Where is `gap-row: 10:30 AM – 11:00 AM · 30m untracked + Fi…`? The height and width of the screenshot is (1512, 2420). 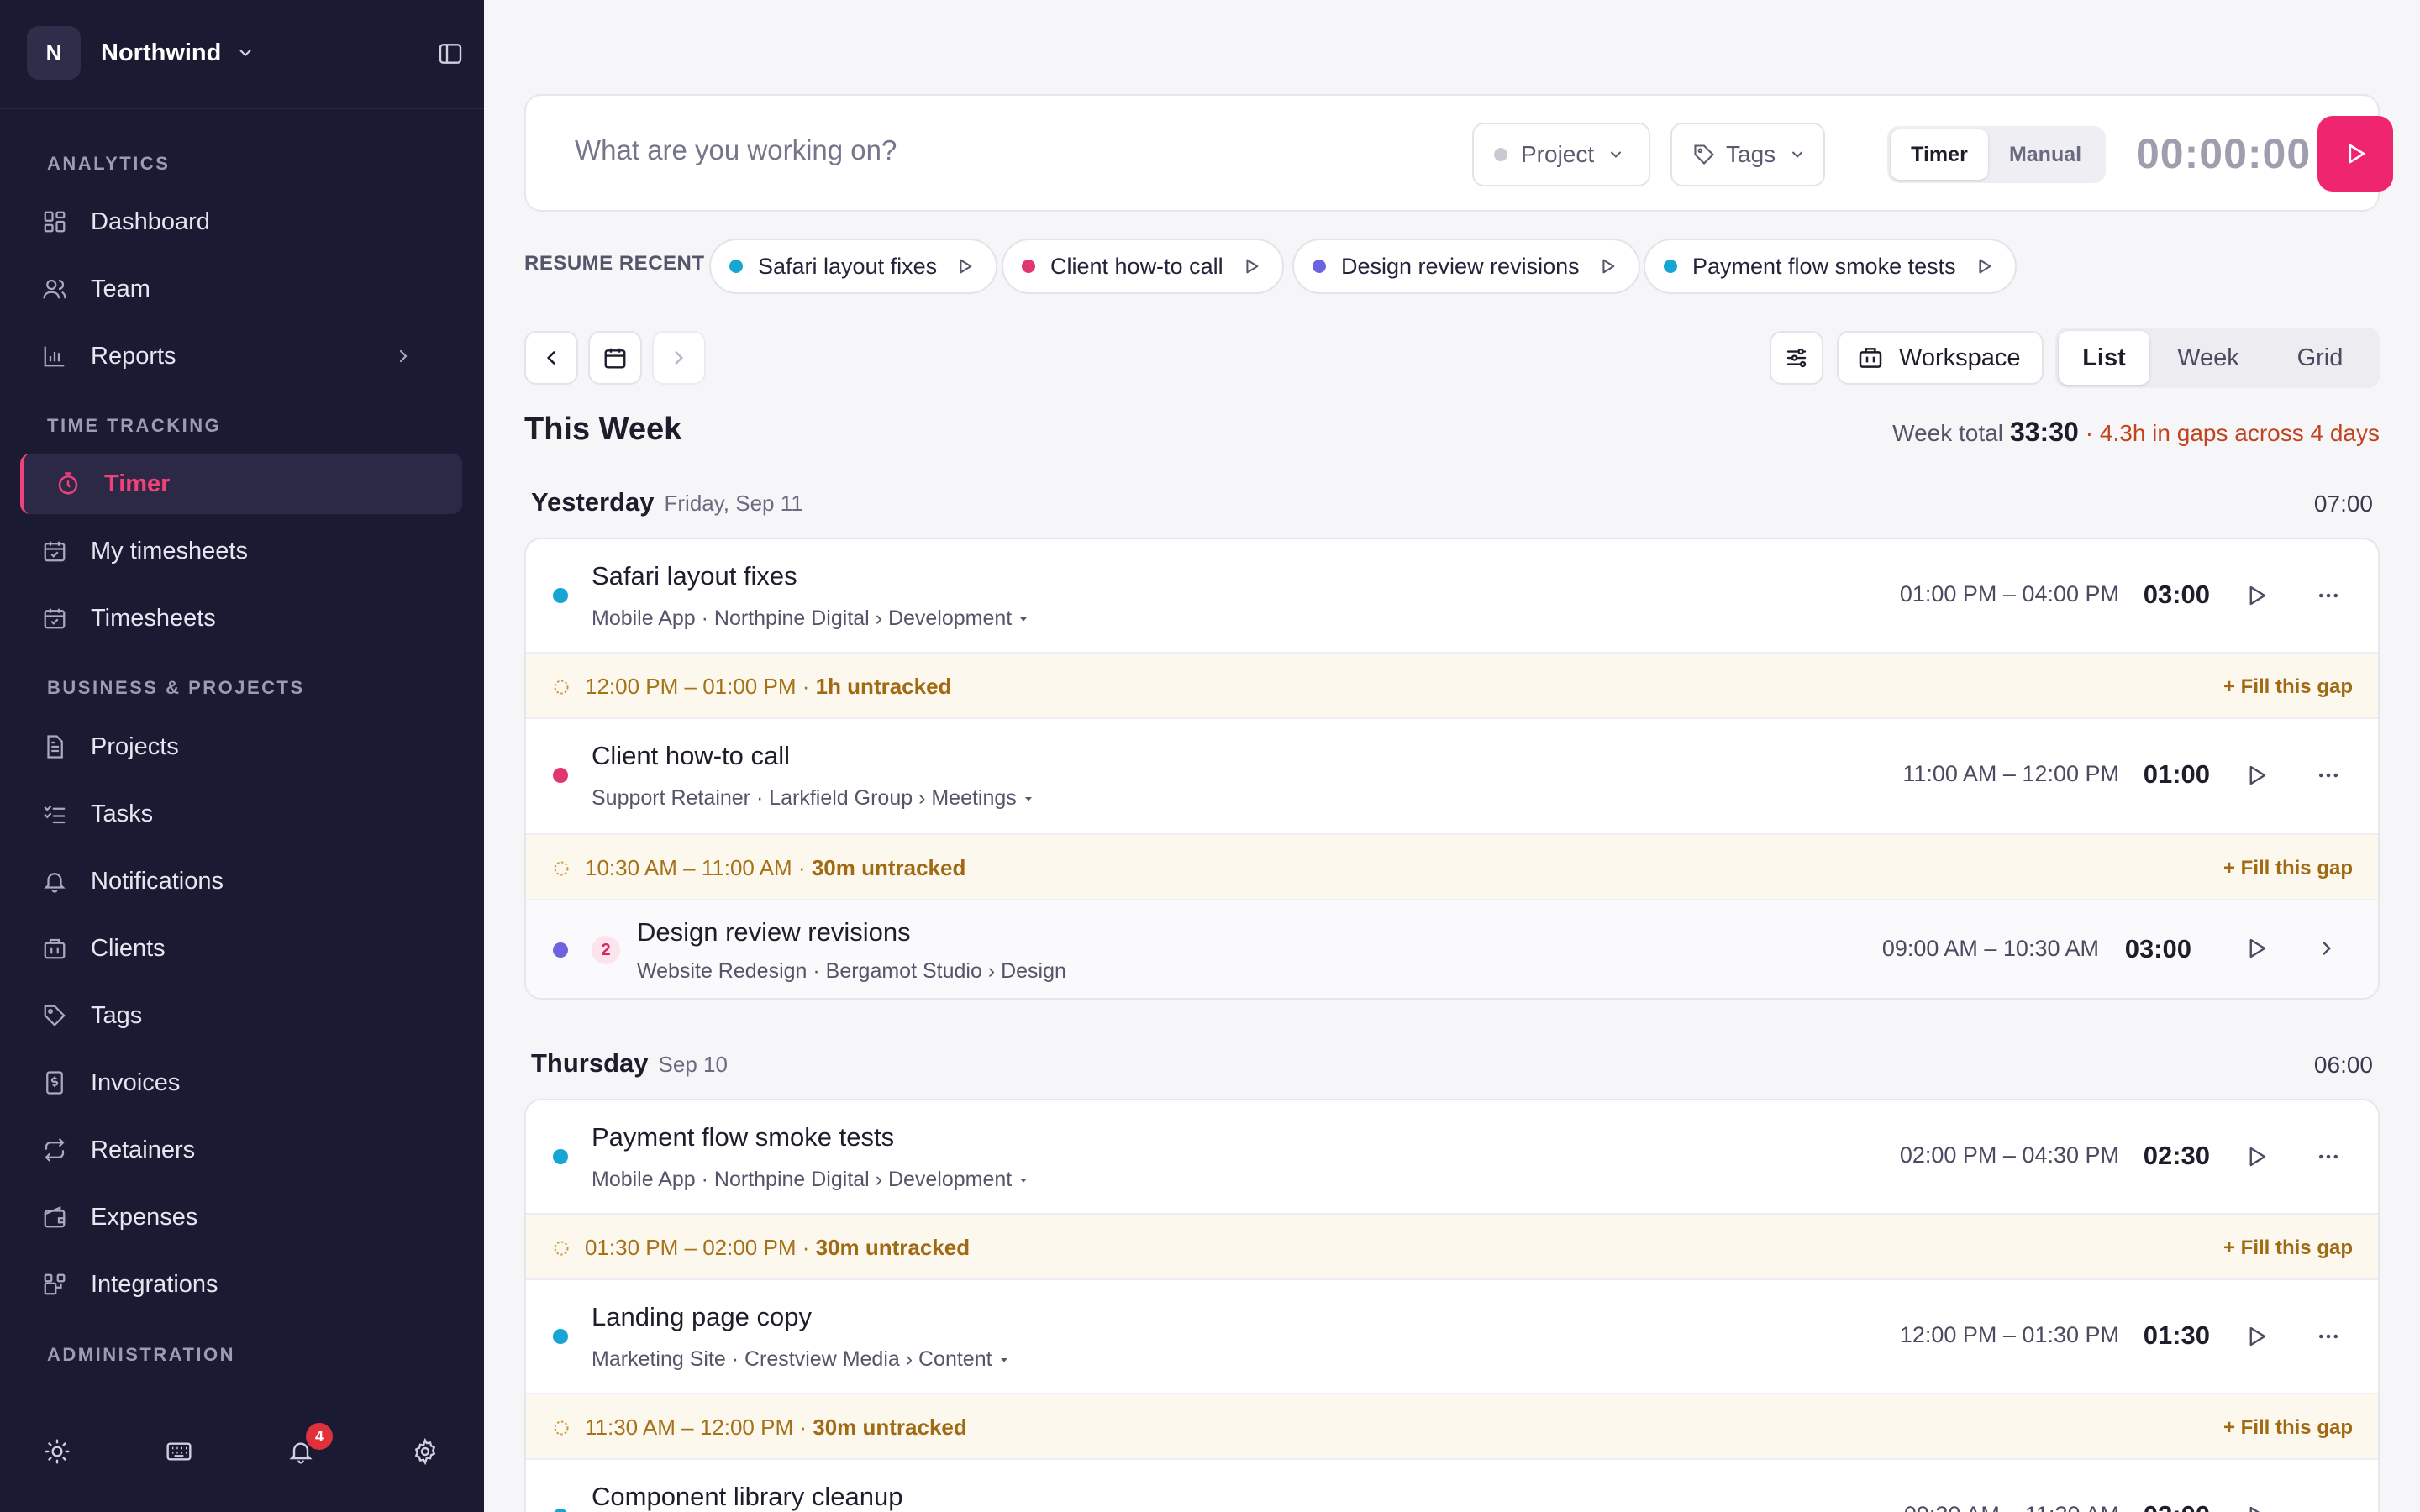 gap-row: 10:30 AM – 11:00 AM · 30m untracked + Fi… is located at coordinates (1452, 867).